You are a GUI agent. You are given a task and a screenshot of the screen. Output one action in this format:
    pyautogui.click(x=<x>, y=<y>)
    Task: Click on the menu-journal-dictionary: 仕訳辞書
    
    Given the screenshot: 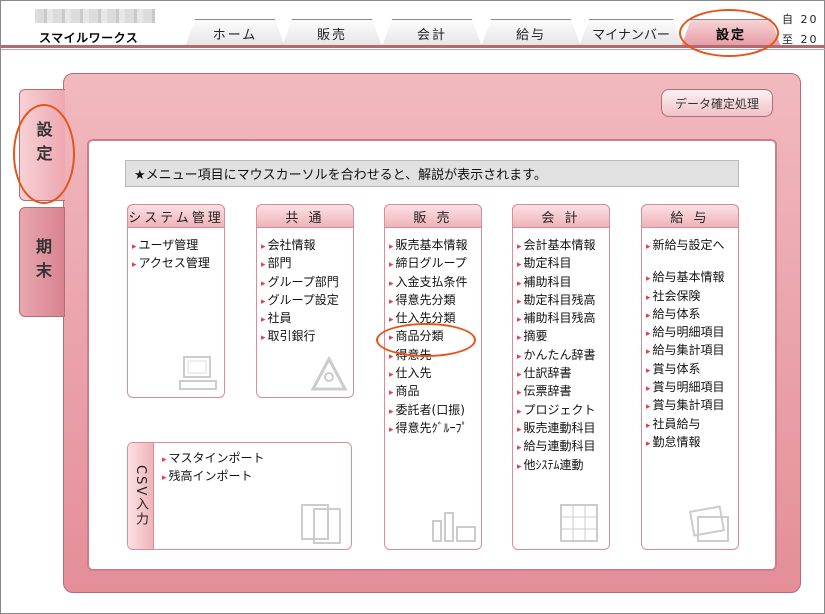 What is the action you would take?
    pyautogui.click(x=563, y=373)
    